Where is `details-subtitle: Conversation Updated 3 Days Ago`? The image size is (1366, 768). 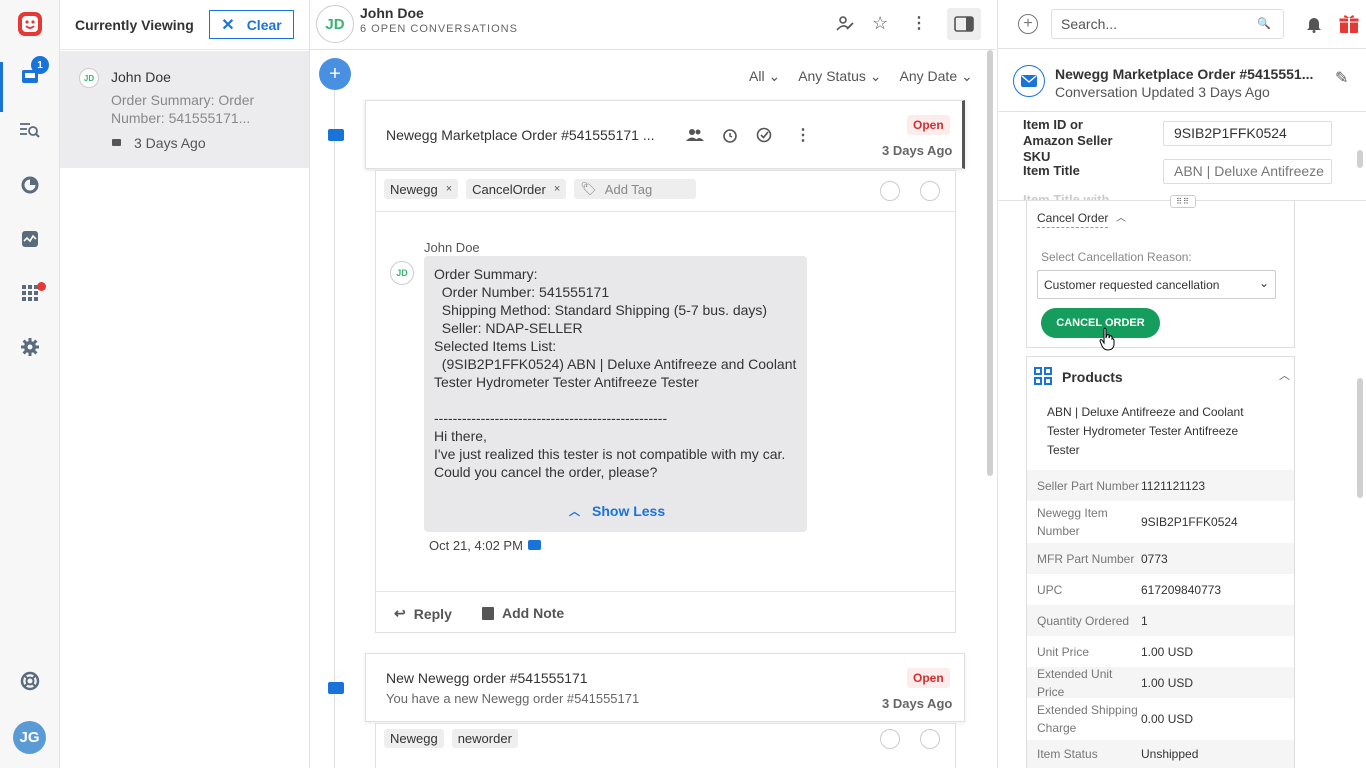 details-subtitle: Conversation Updated 3 Days Ago is located at coordinates (1162, 92).